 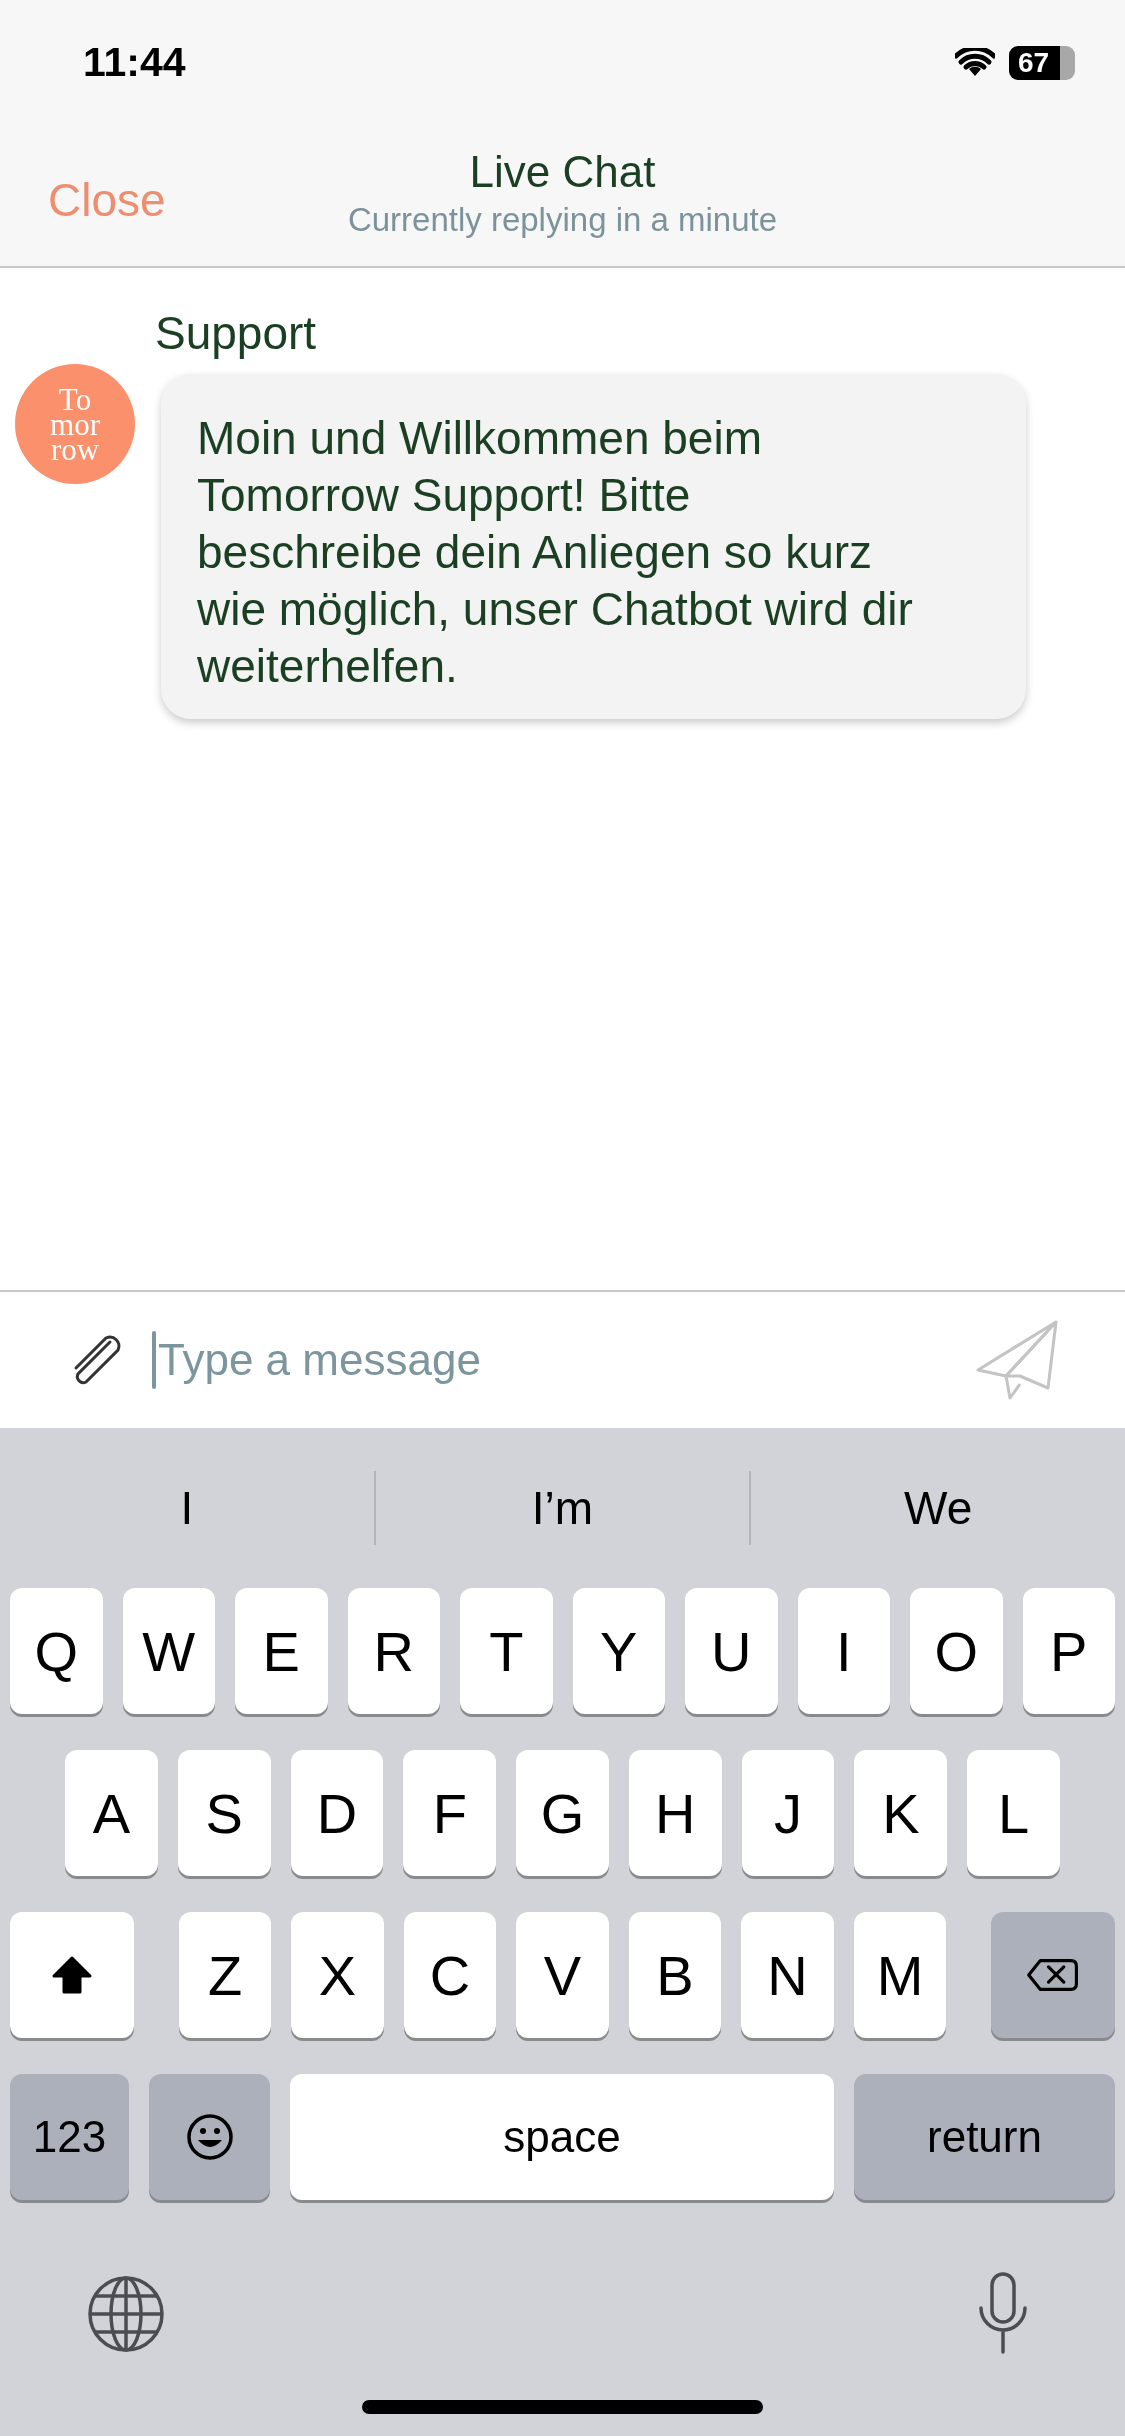 I want to click on letter-key: L, so click(x=1014, y=1813).